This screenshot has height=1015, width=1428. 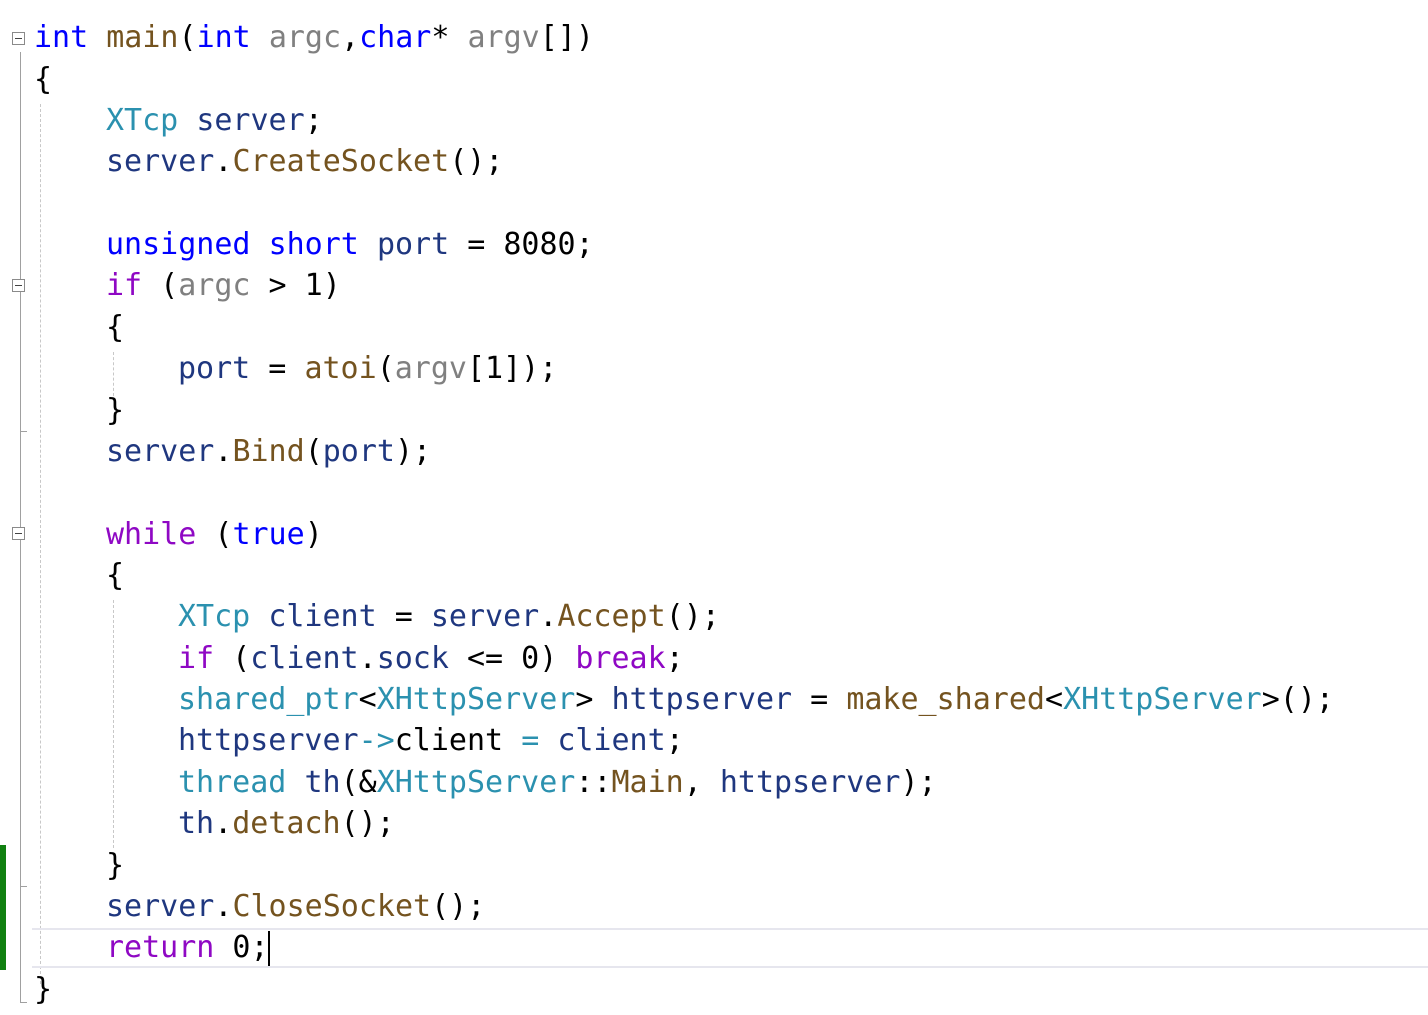 I want to click on code-token: httpserver, so click(x=810, y=782).